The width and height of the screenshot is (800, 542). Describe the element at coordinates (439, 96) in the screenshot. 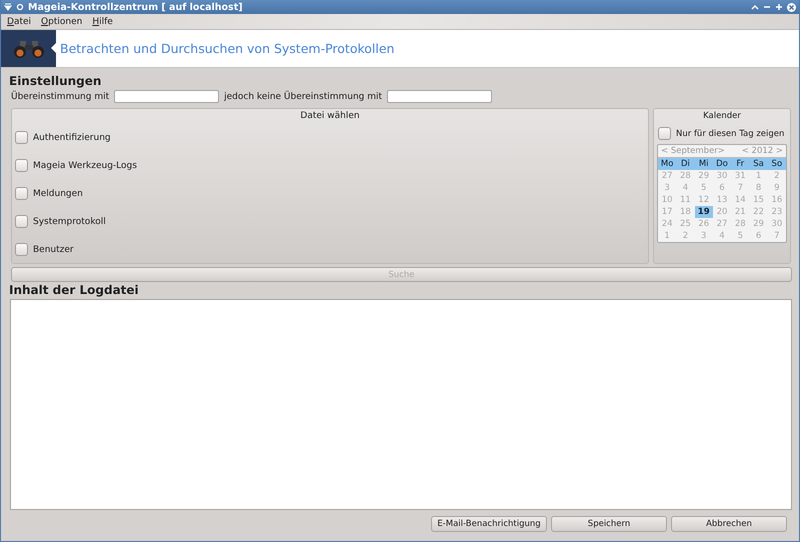

I see `exclude-field` at that location.